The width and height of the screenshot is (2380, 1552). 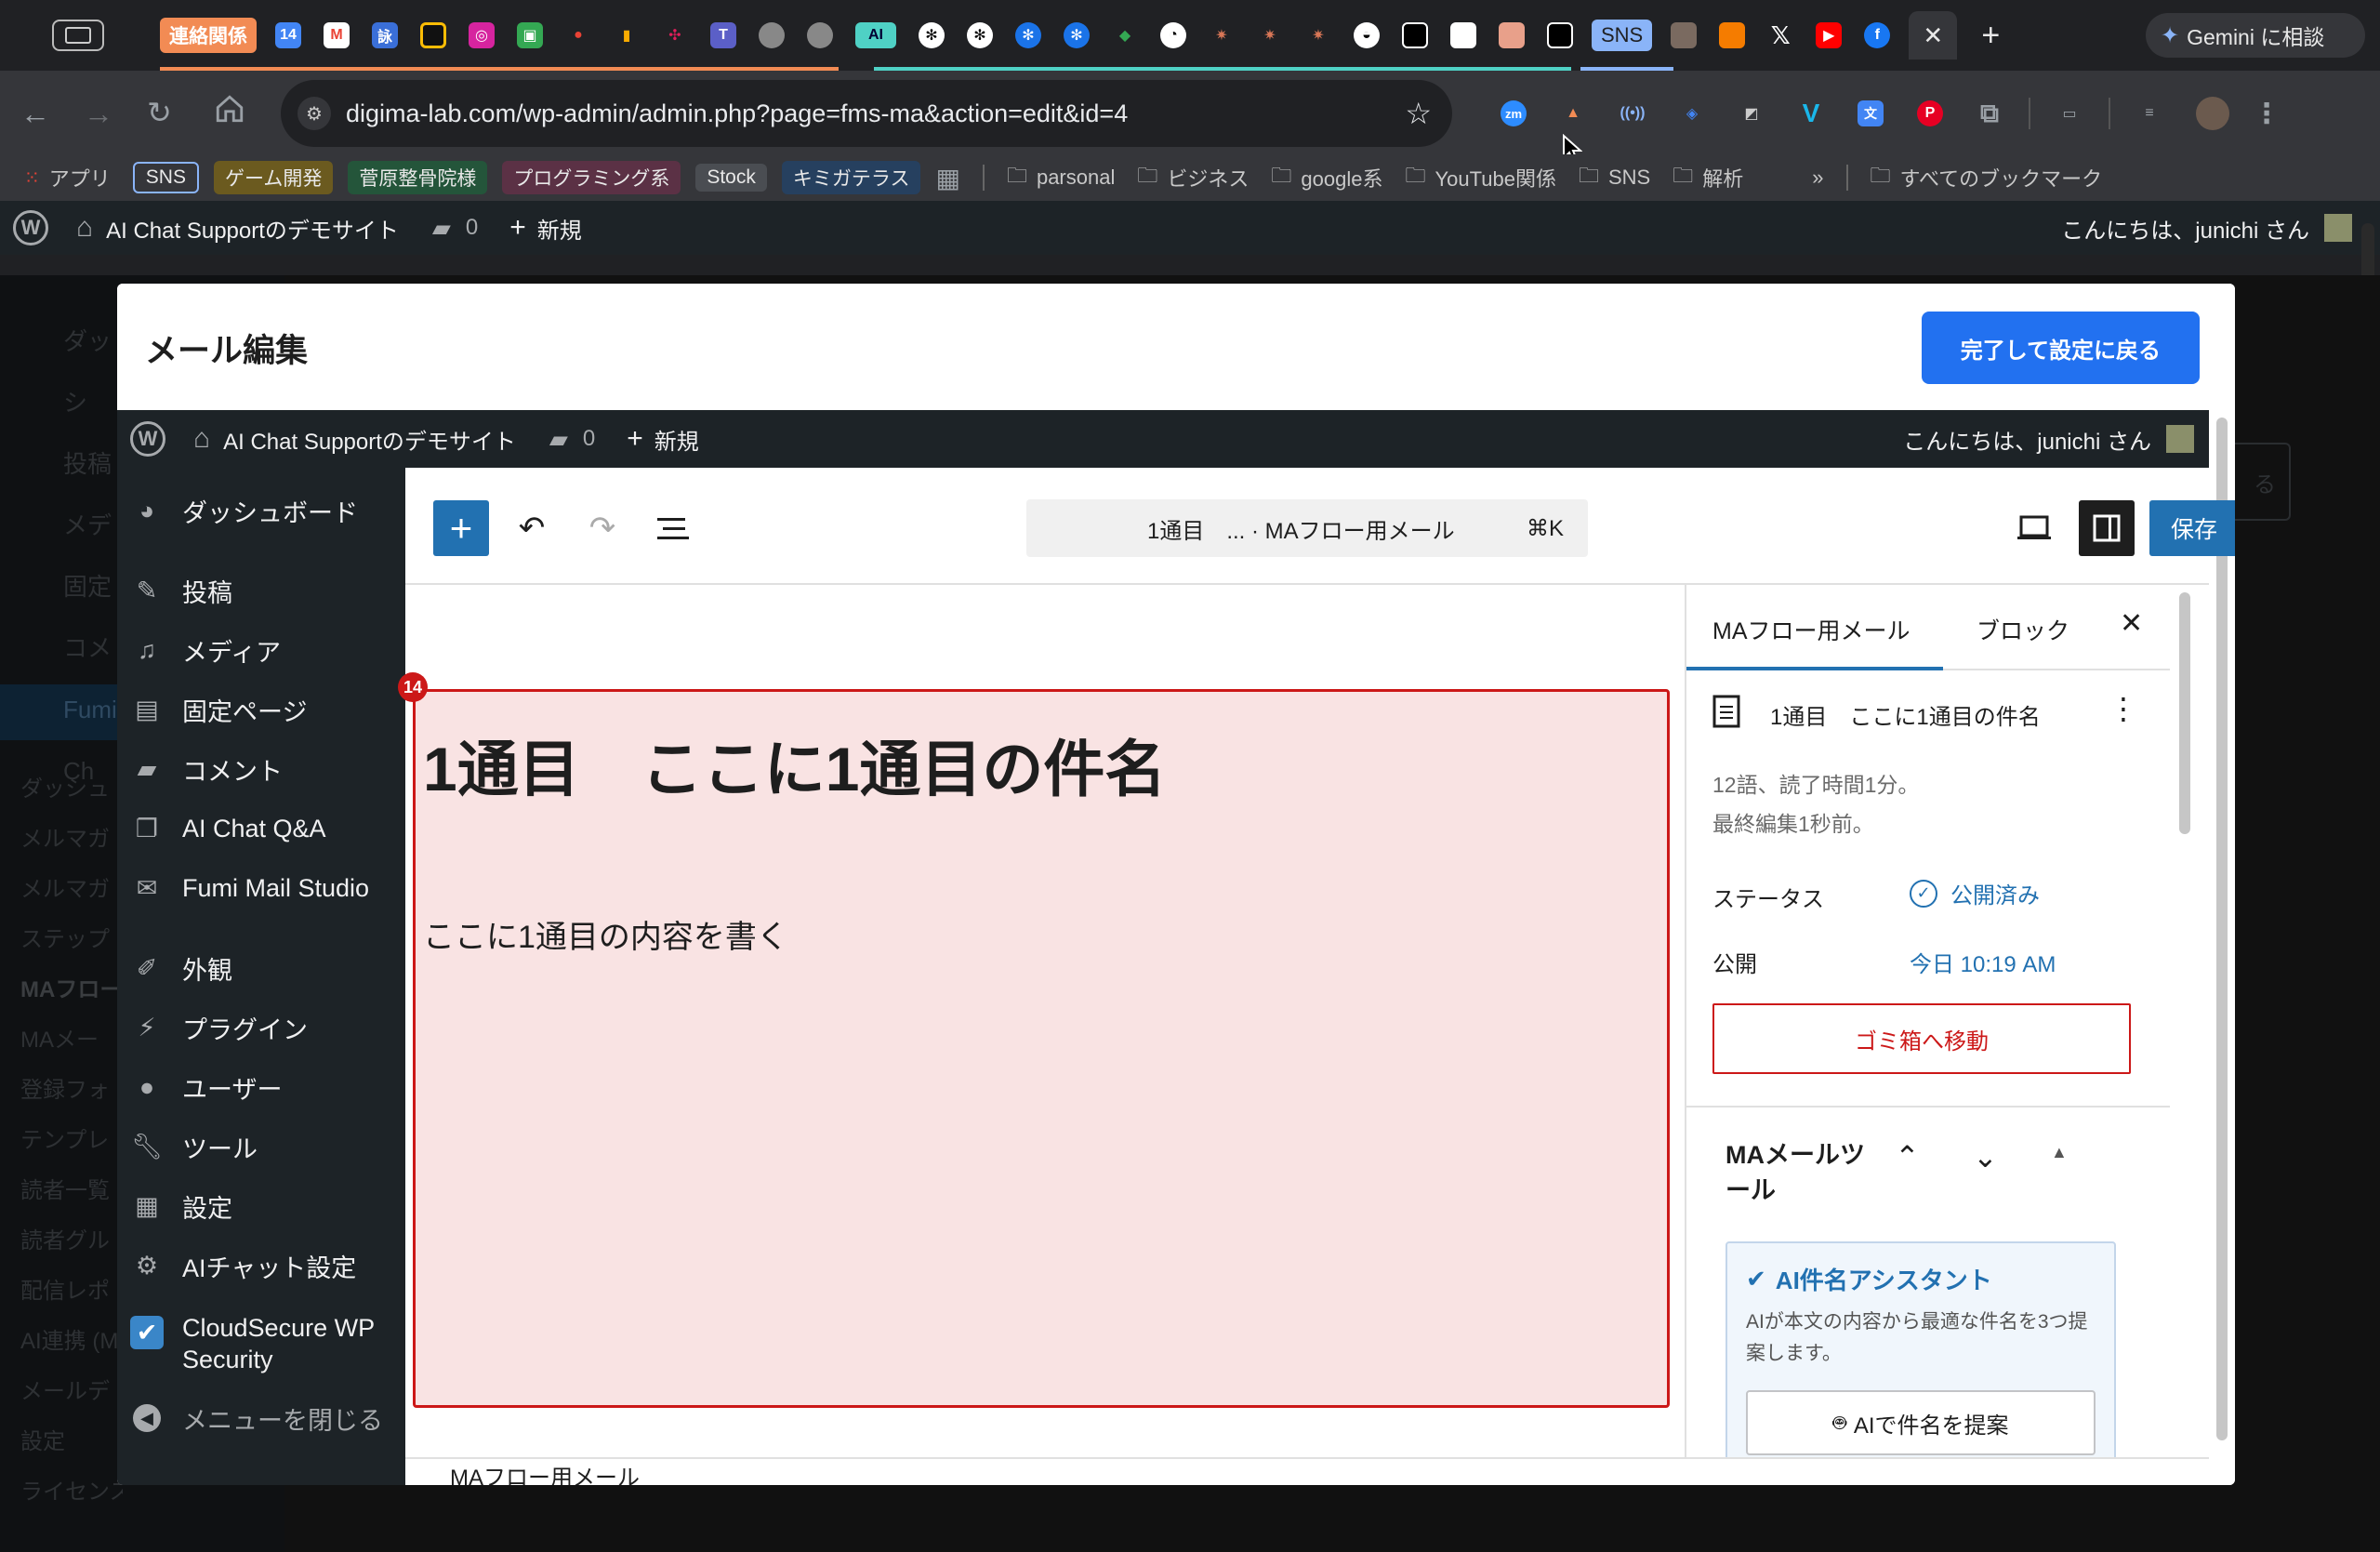 I want to click on sidebar-item-comments: ▰ コメント, so click(x=261, y=769).